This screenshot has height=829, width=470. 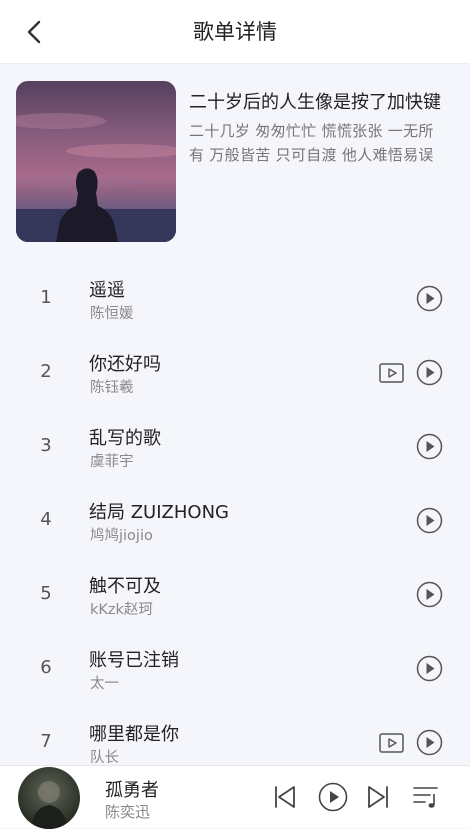 I want to click on mini-player-bar: 孤勇者 陈奕迅, so click(x=235, y=797).